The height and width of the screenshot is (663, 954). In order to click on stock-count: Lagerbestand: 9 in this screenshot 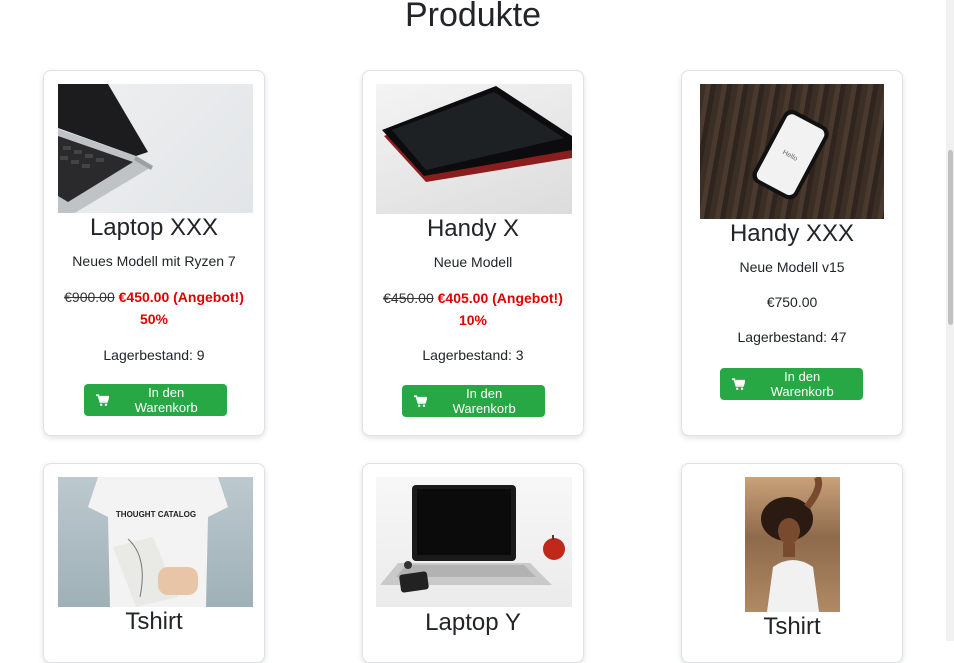, I will do `click(154, 355)`.